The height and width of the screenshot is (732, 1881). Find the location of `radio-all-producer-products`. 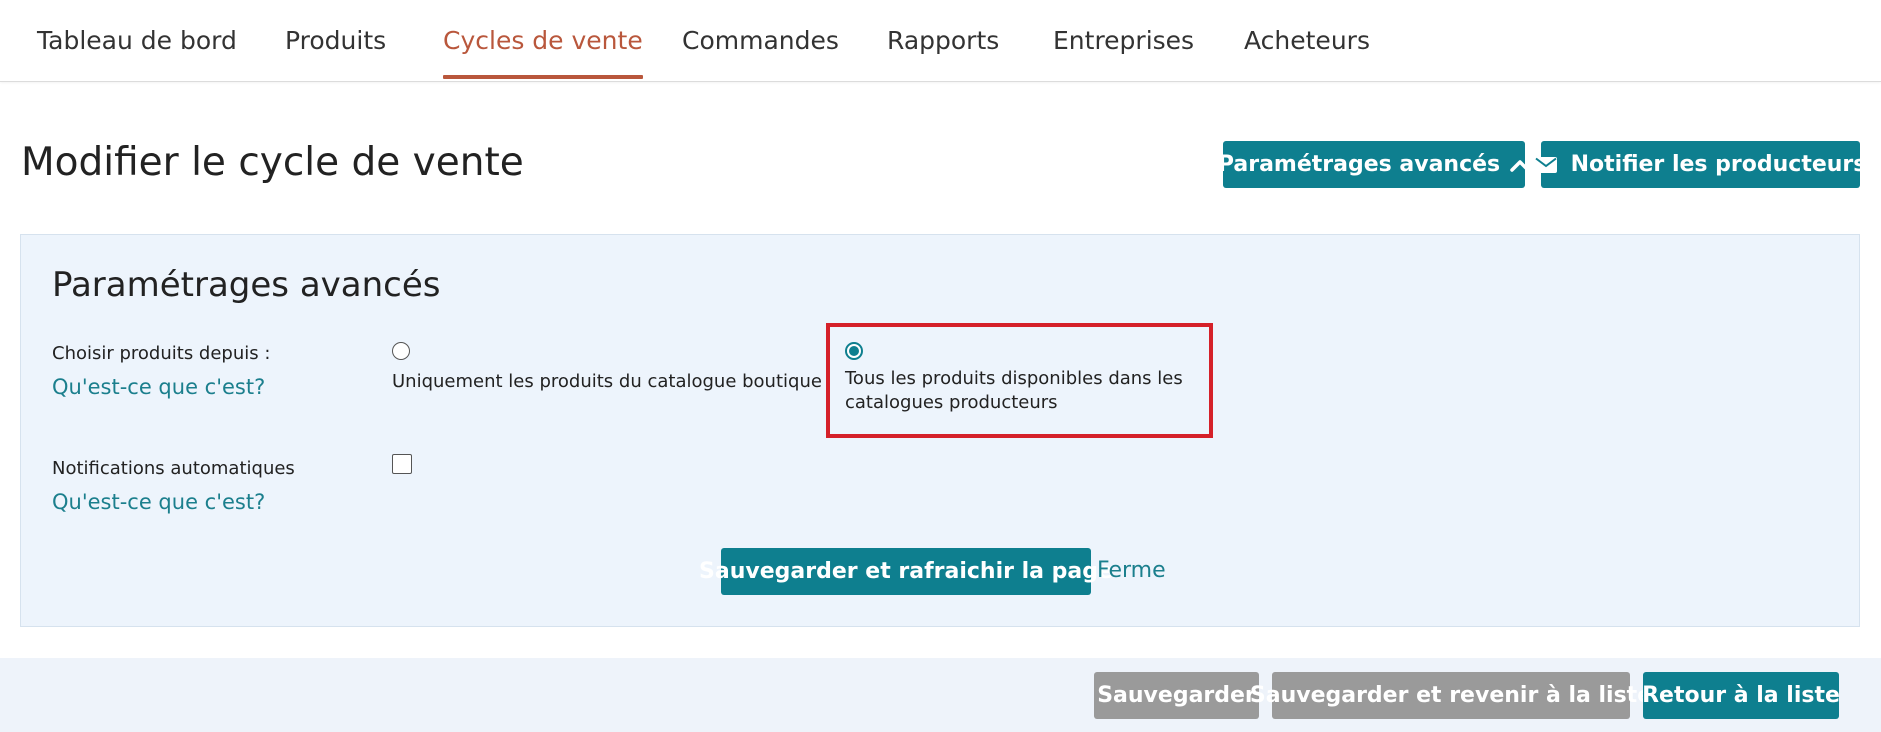

radio-all-producer-products is located at coordinates (854, 351).